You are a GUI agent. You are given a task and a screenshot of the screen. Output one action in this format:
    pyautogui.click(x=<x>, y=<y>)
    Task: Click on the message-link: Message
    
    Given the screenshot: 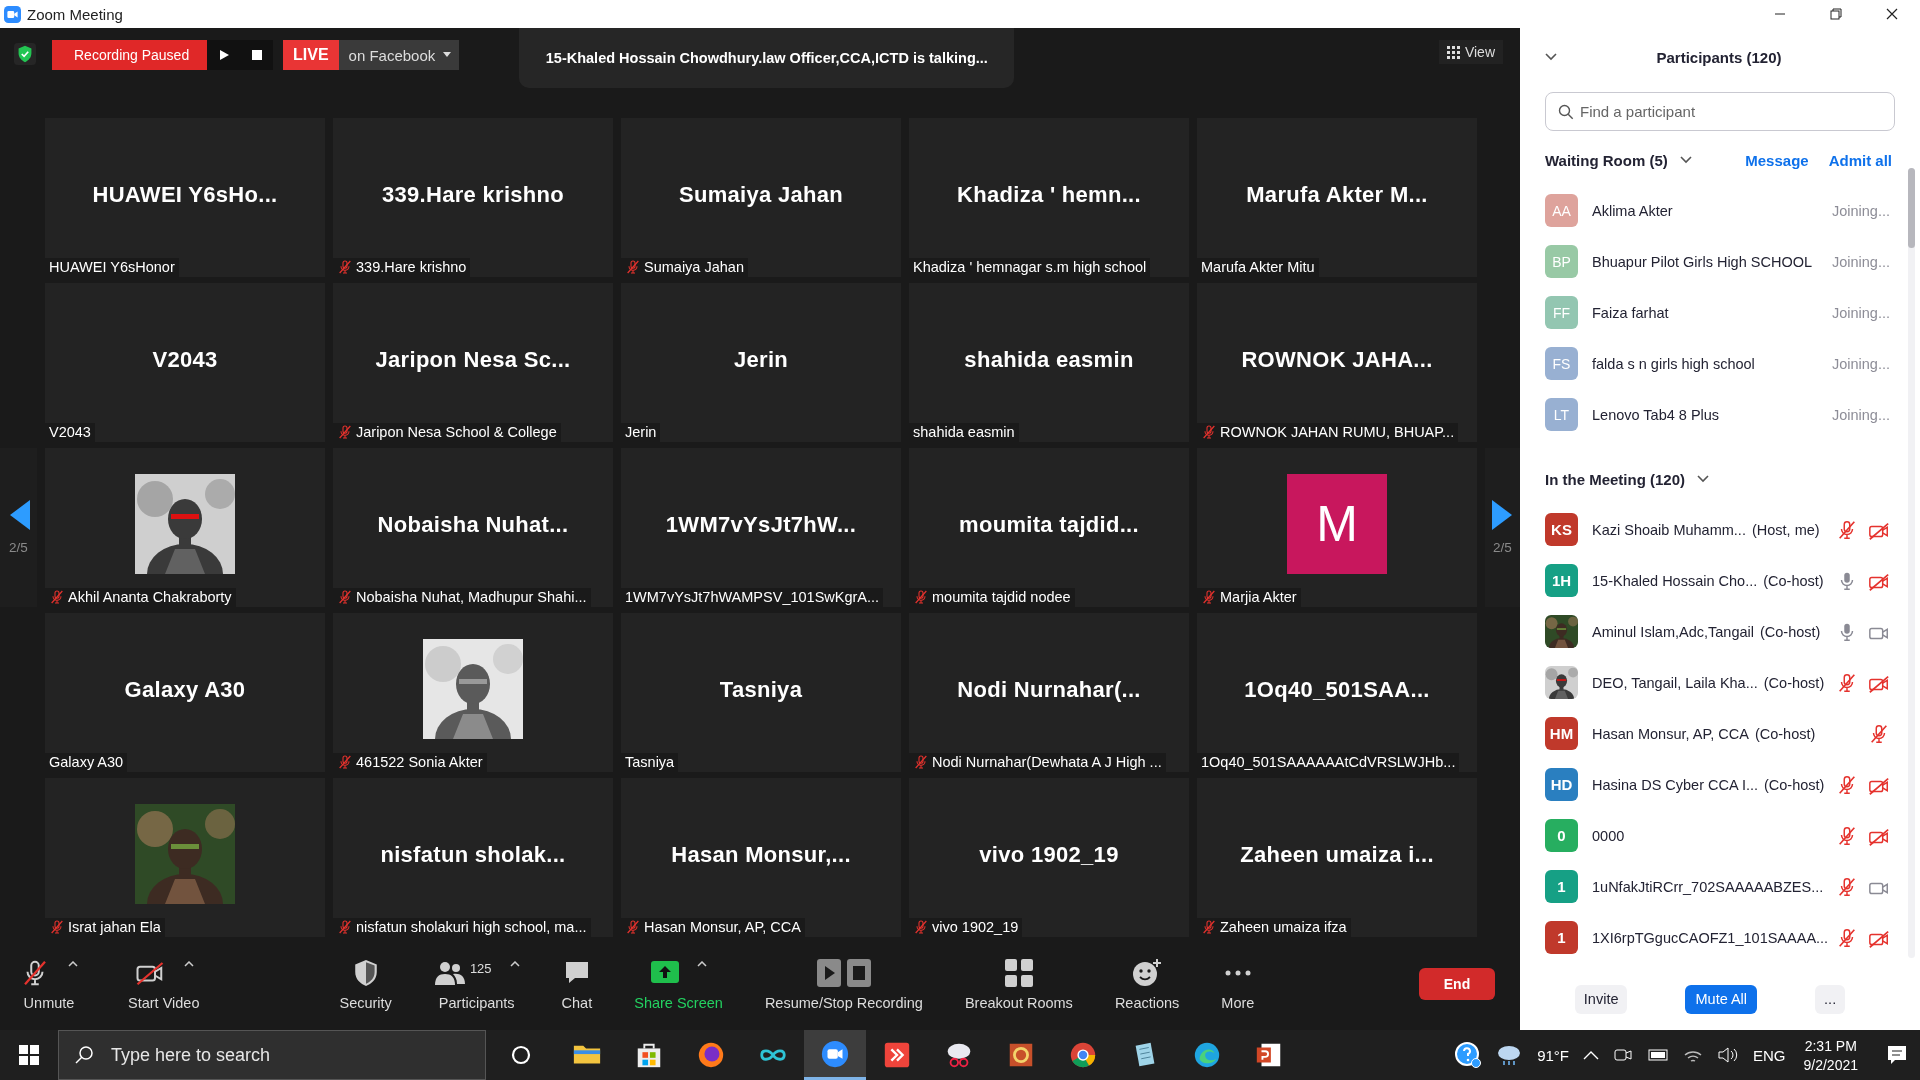 What is the action you would take?
    pyautogui.click(x=1777, y=160)
    